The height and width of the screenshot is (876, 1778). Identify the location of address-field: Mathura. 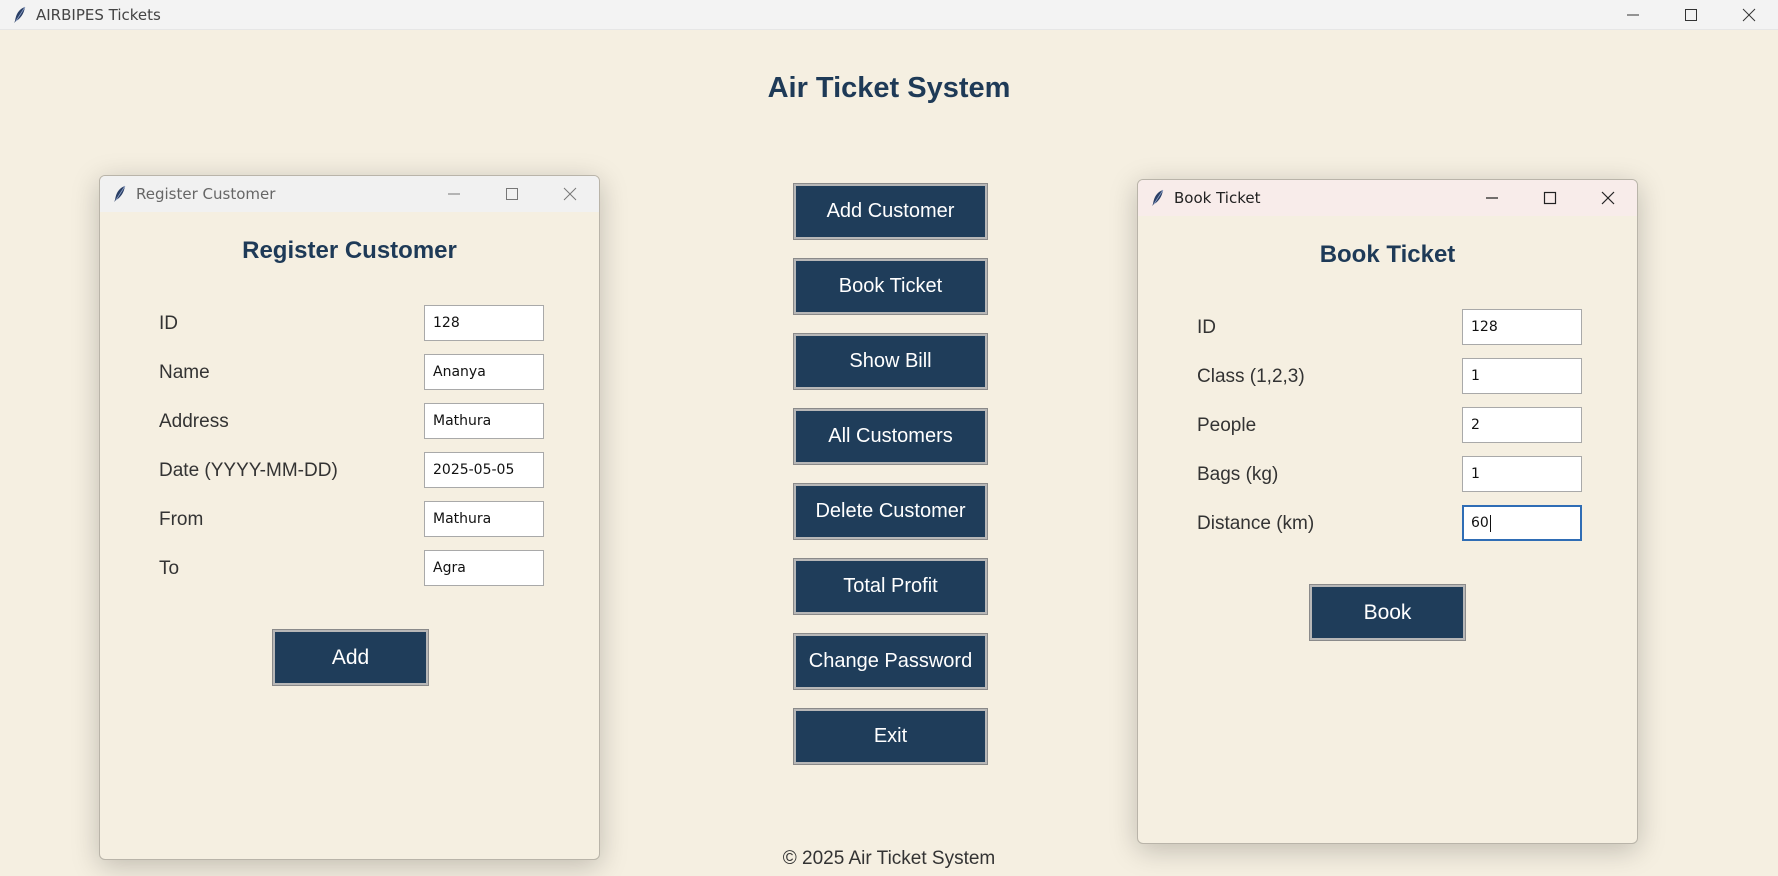
(484, 421).